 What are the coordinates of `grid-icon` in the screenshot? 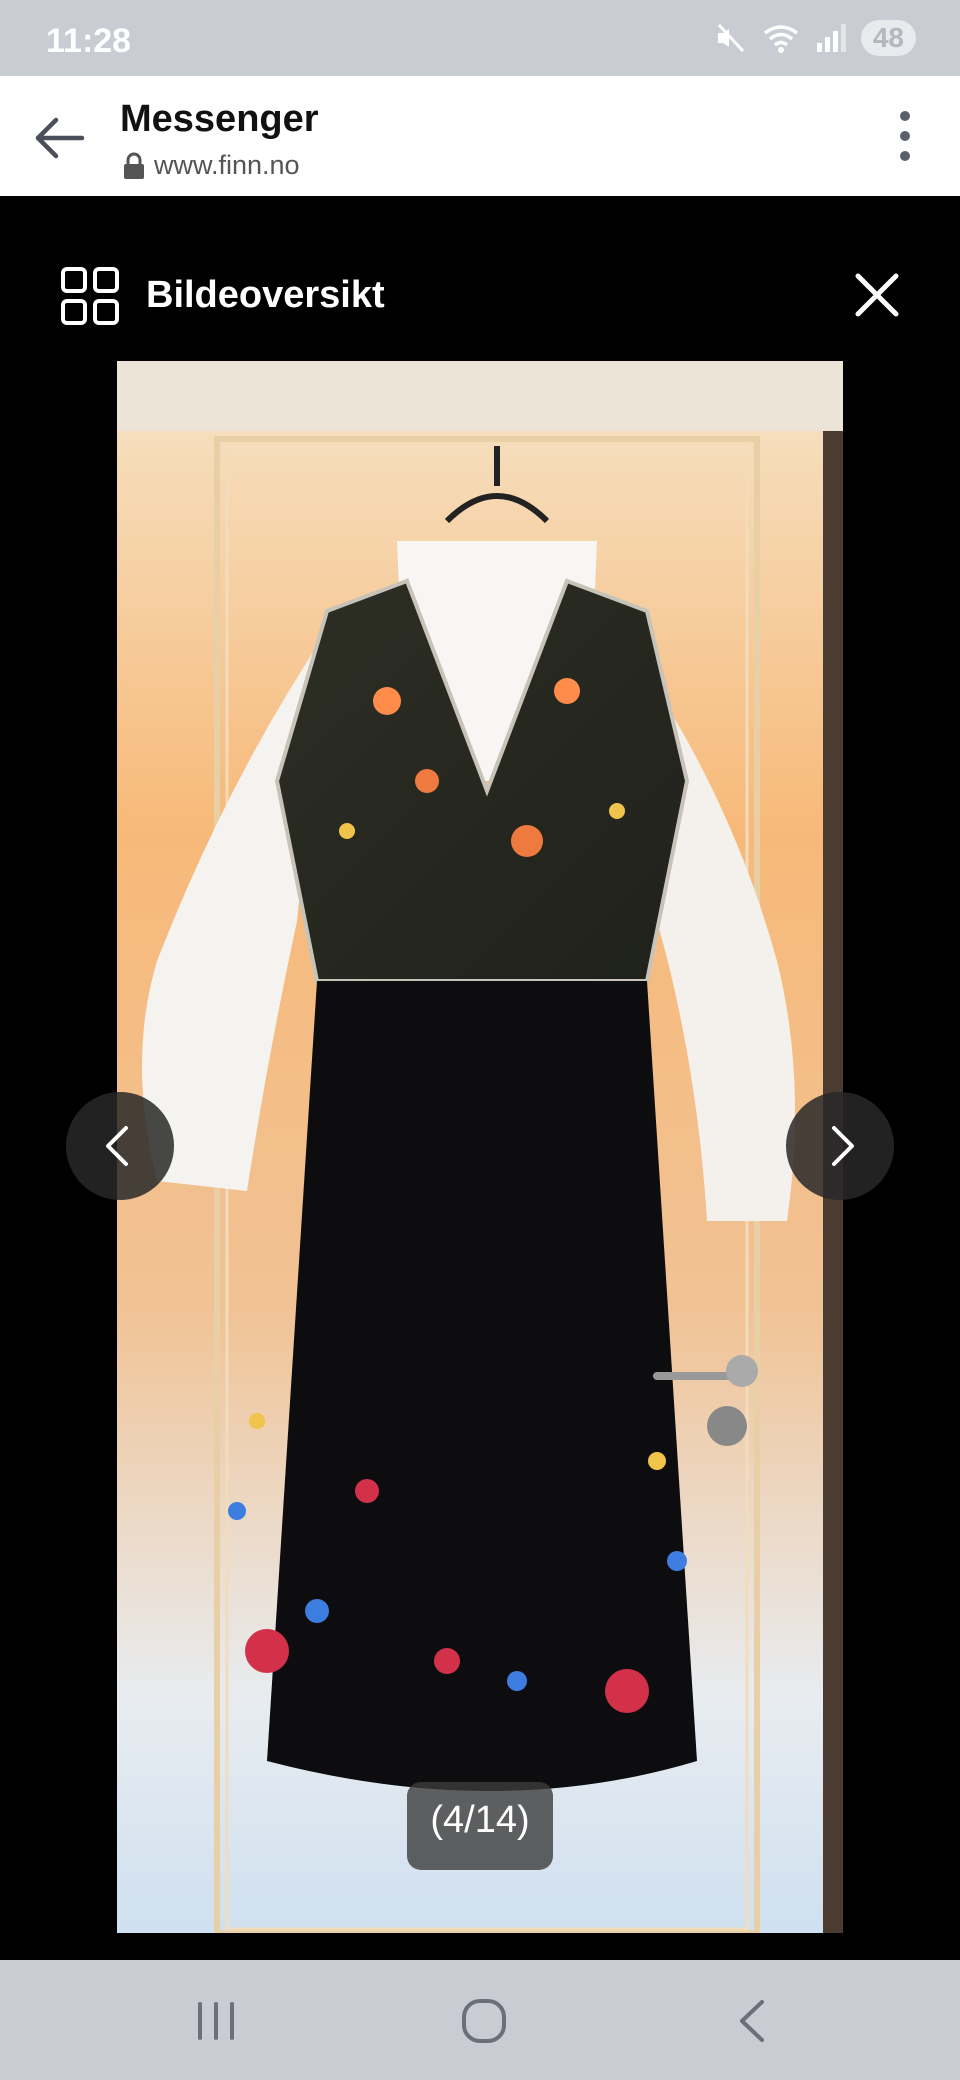 It's located at (90, 296).